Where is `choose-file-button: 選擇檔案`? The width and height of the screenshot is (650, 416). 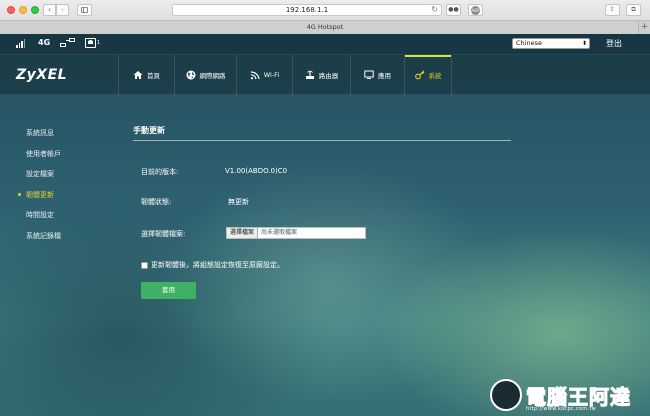 choose-file-button: 選擇檔案 is located at coordinates (243, 233).